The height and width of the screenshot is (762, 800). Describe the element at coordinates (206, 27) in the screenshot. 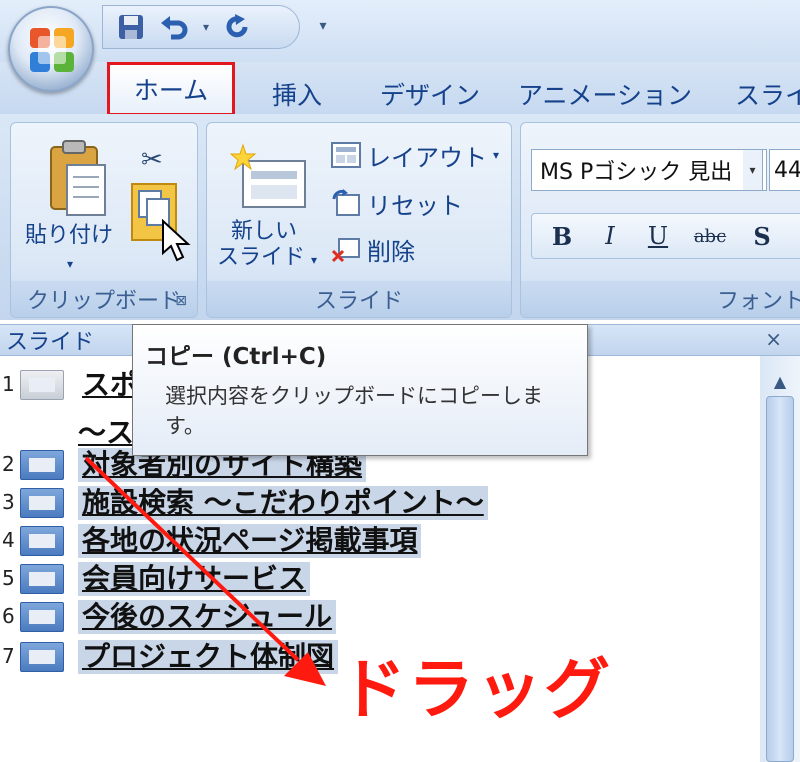

I see `undo-dropdown: ▾` at that location.